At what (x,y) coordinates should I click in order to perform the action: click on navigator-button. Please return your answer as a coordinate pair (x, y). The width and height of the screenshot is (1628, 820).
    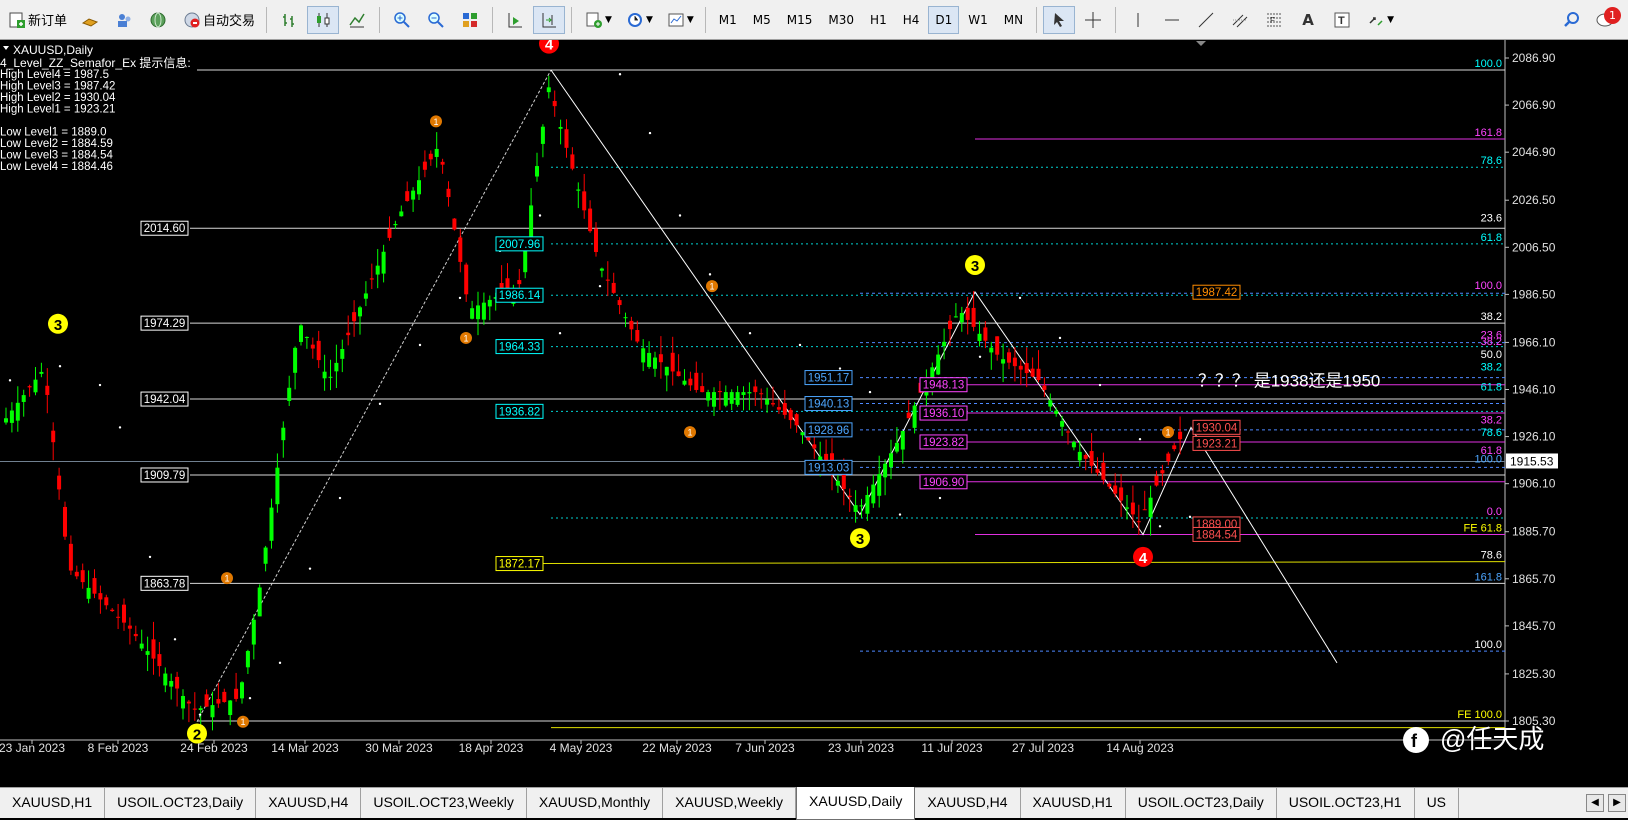
    Looking at the image, I should click on (158, 20).